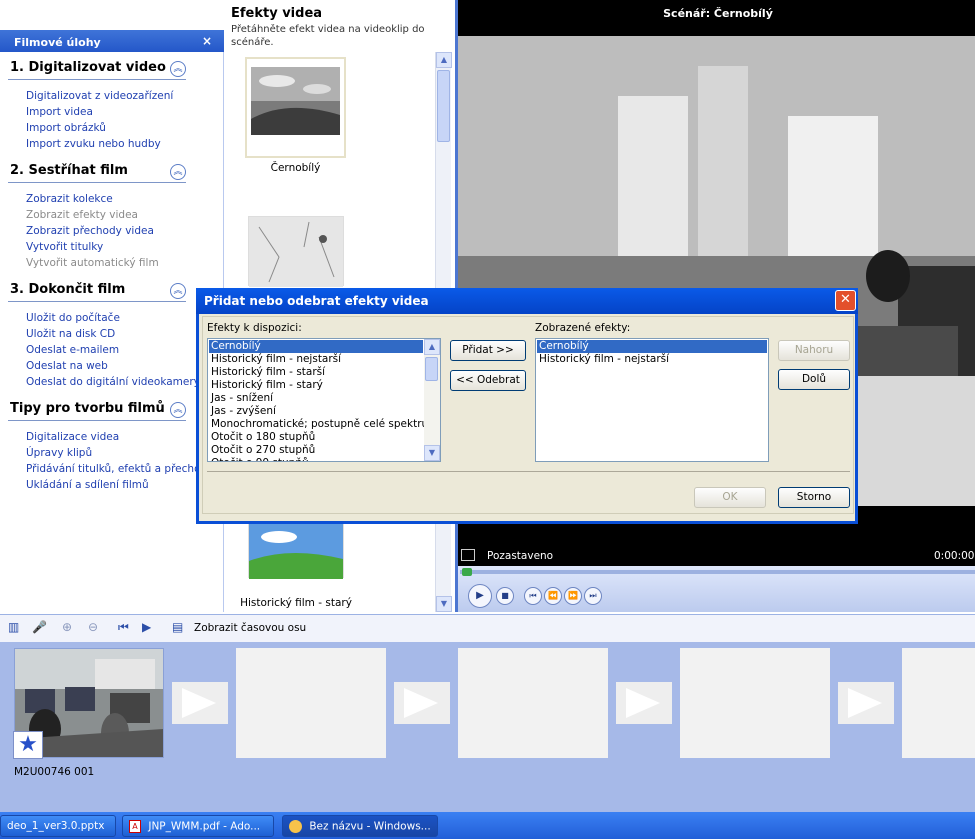 The image size is (975, 839). I want to click on clip-thumbnail: ★, so click(88, 703).